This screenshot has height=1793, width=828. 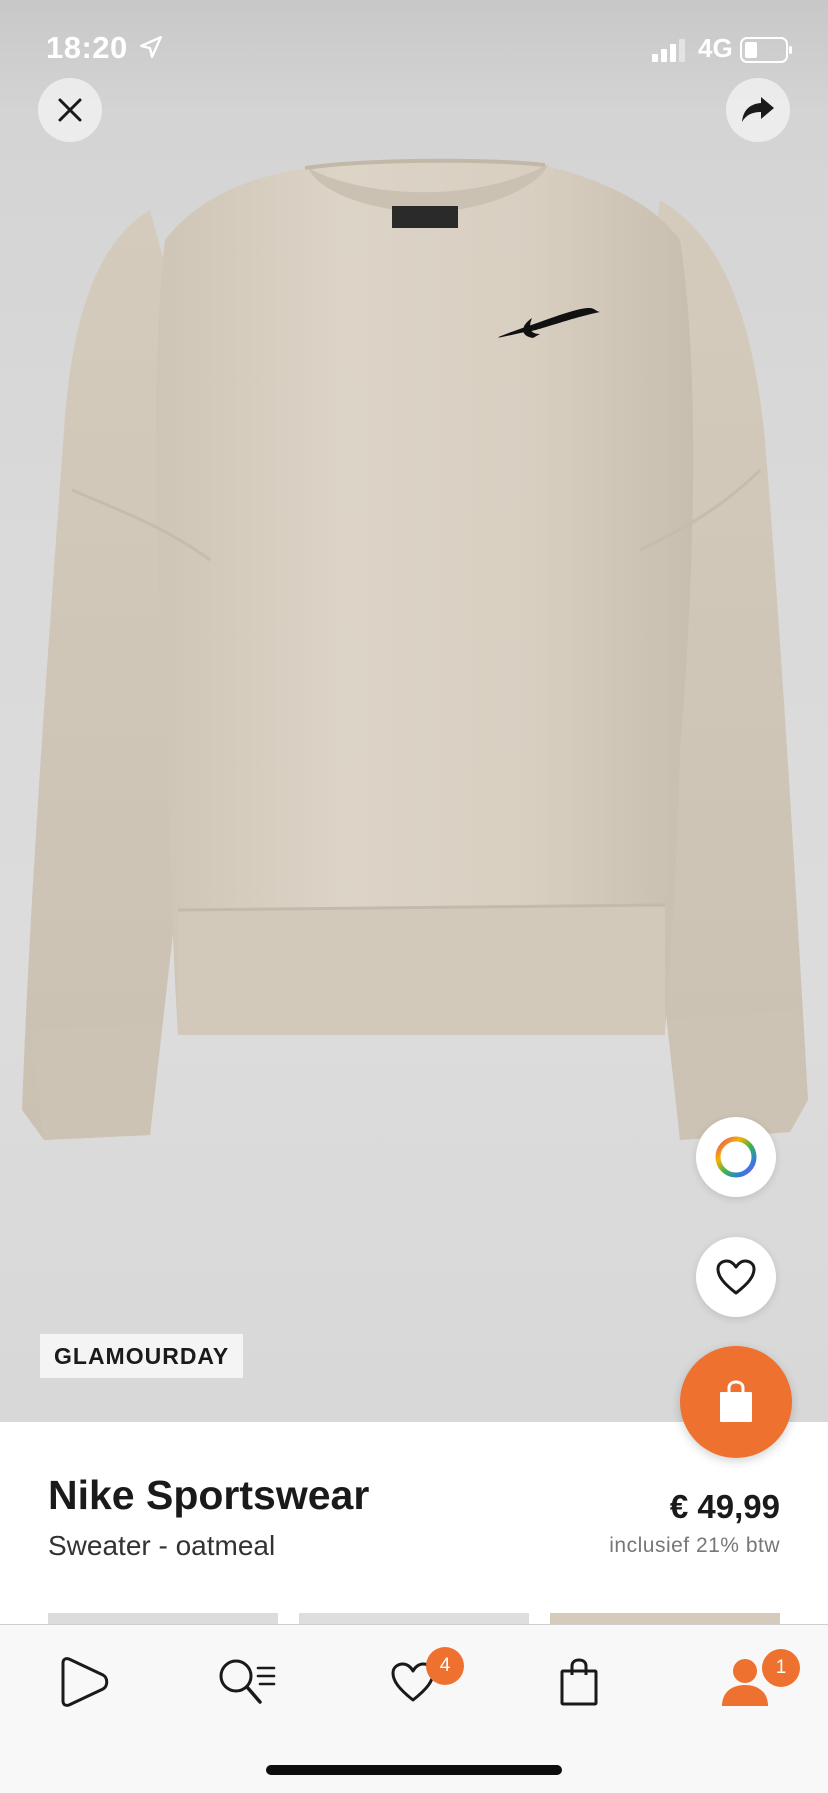 I want to click on home-indicator, so click(x=414, y=1770).